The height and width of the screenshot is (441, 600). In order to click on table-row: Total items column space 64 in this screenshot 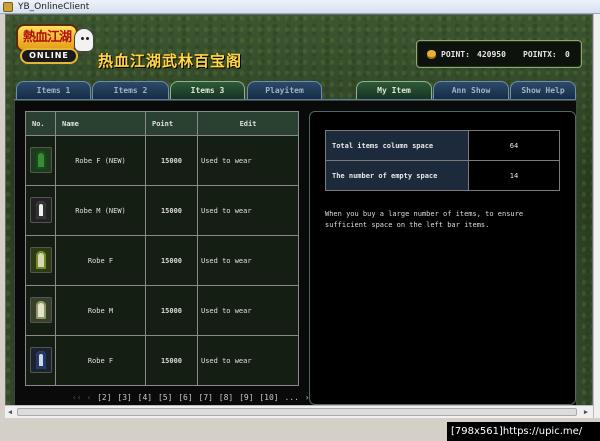, I will do `click(442, 145)`.